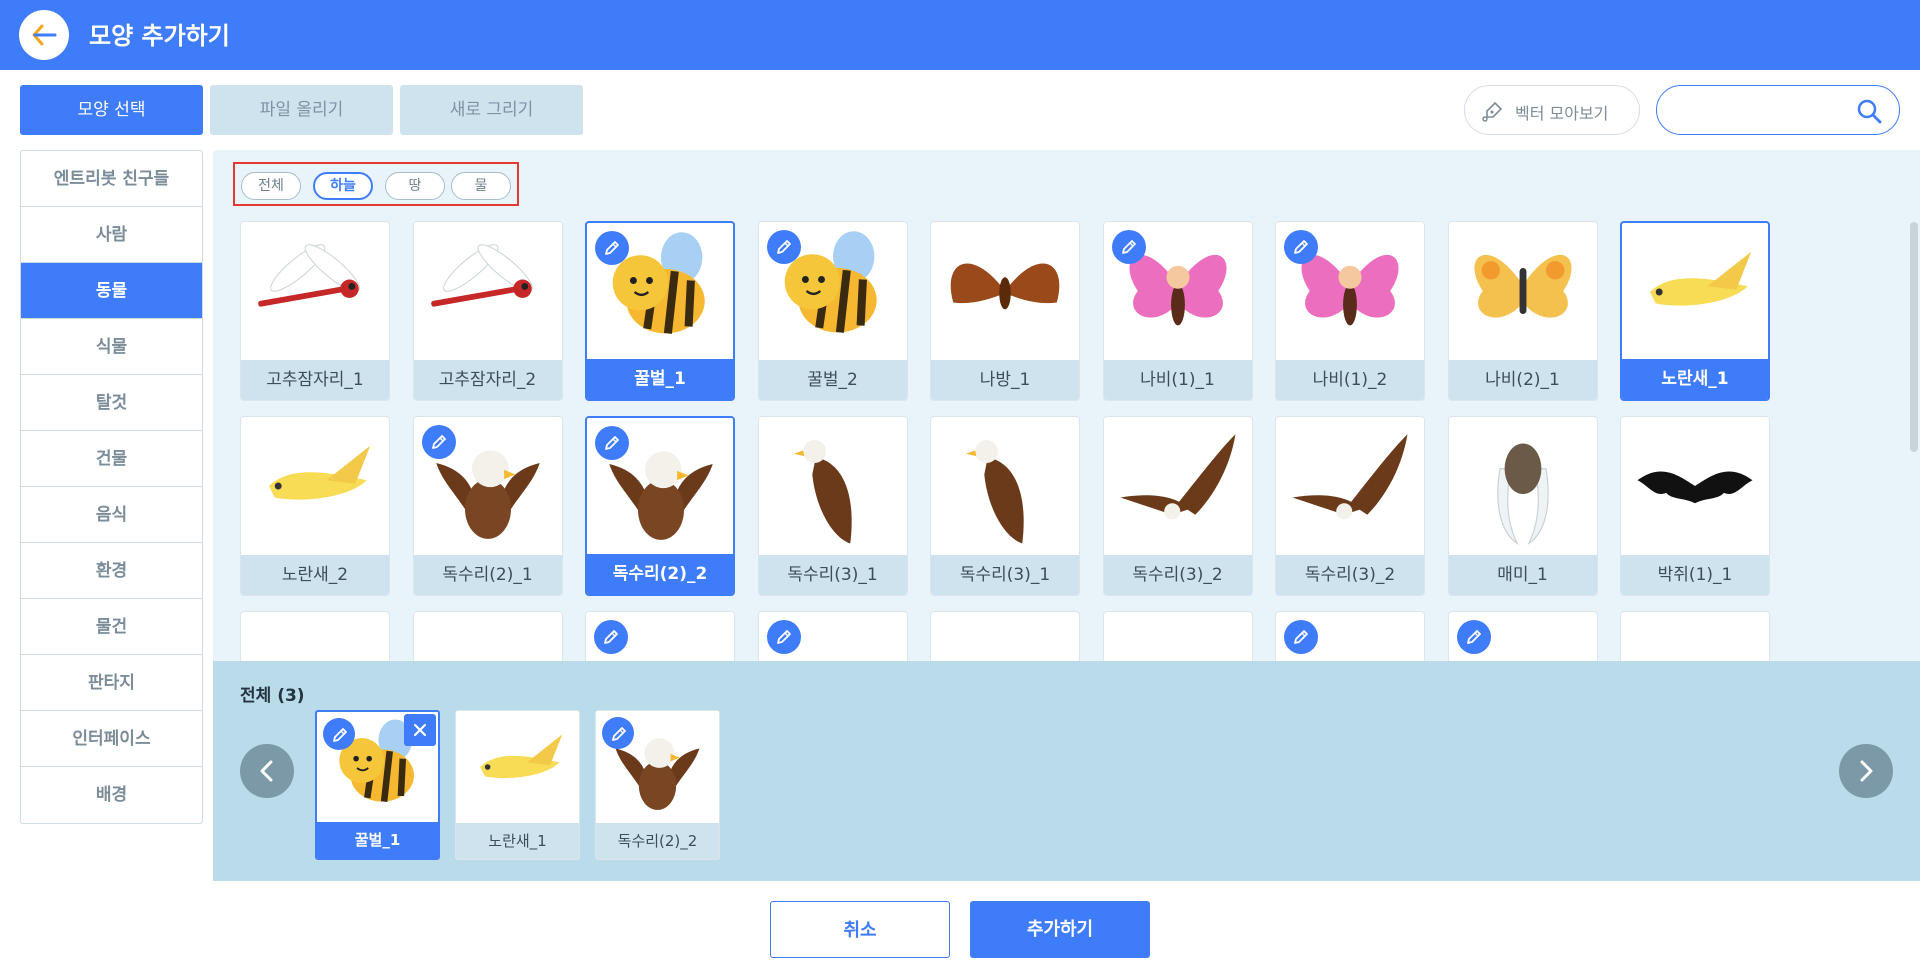  What do you see at coordinates (111, 571) in the screenshot?
I see `sidebar-item-environment: 환경` at bounding box center [111, 571].